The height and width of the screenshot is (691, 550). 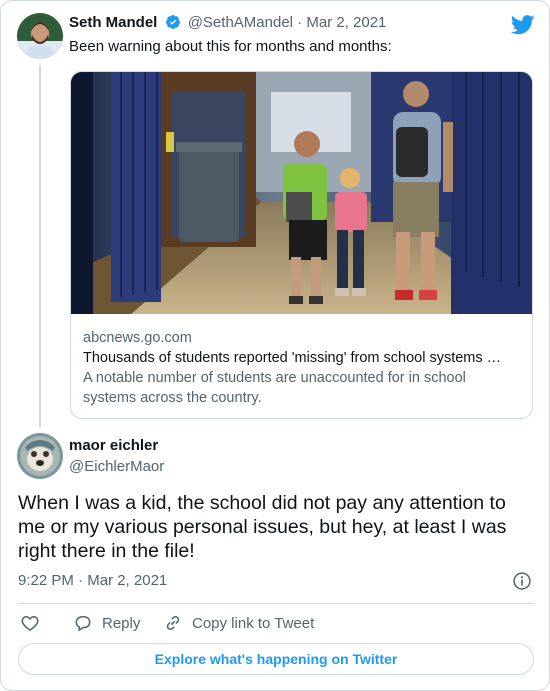 What do you see at coordinates (240, 22) in the screenshot?
I see `quoted-author-handle: @SethAMandel` at bounding box center [240, 22].